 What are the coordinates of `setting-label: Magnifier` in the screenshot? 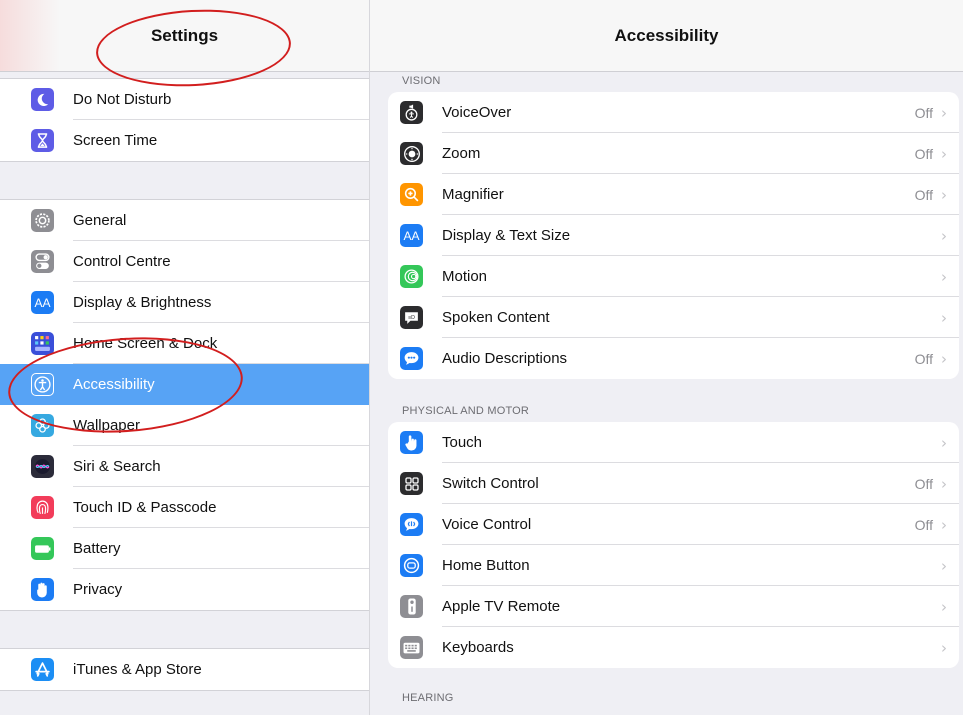 It's located at (473, 194).